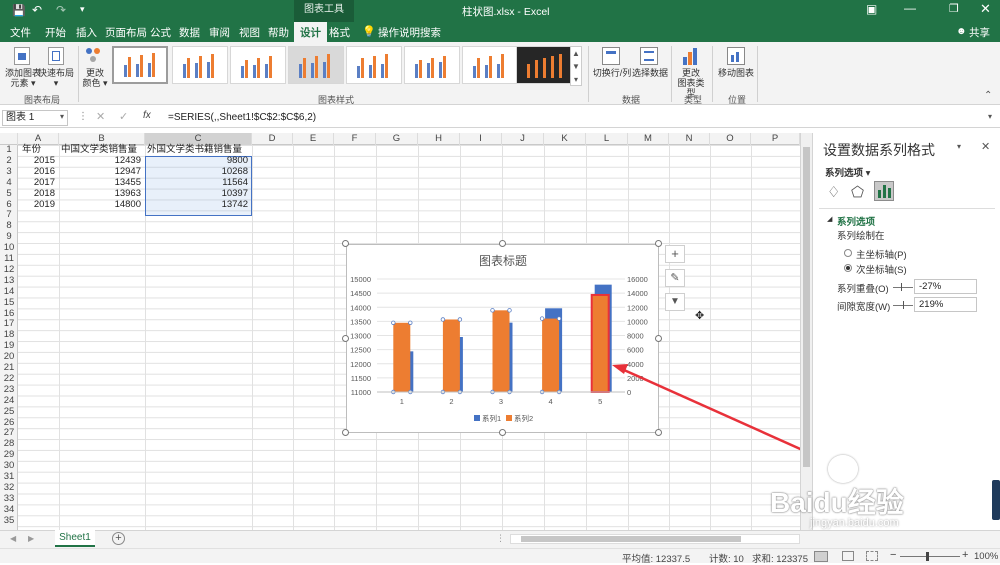 This screenshot has height=565, width=1000. What do you see at coordinates (829, 219) in the screenshot?
I see `section-collapse-icon: ◢` at bounding box center [829, 219].